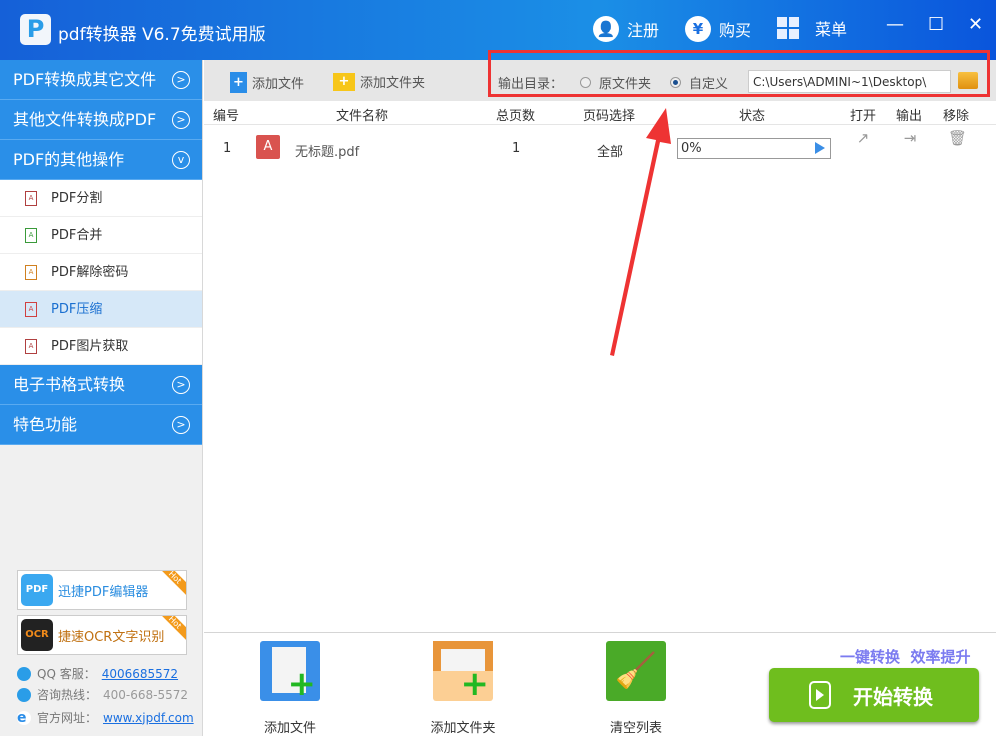 Image resolution: width=996 pixels, height=736 pixels. I want to click on promo-label: 迅捷PDF编辑器, so click(103, 592).